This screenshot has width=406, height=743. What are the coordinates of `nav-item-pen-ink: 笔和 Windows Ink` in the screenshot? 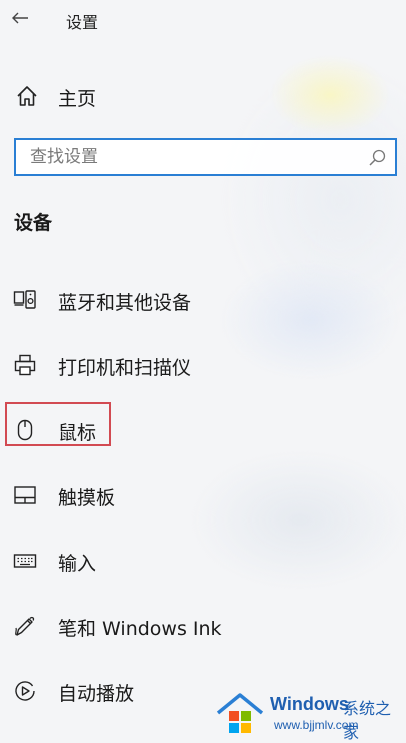 It's located at (150, 626).